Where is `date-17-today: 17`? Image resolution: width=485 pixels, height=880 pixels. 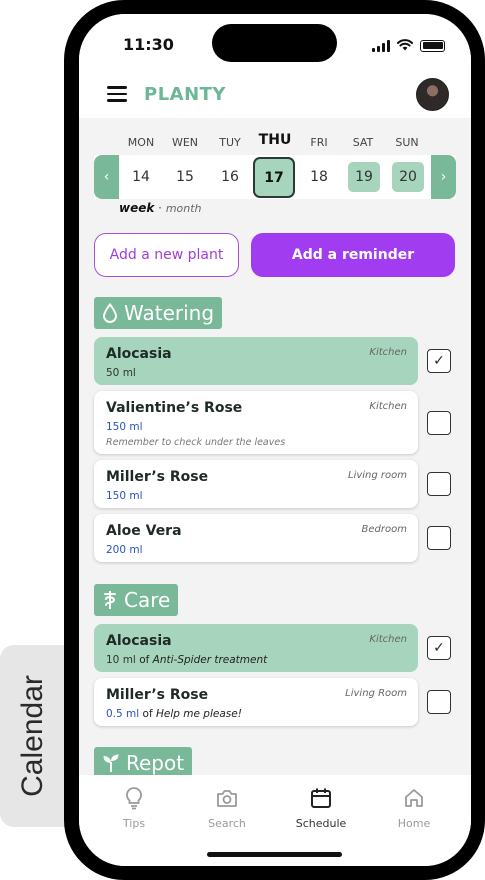 date-17-today: 17 is located at coordinates (274, 177).